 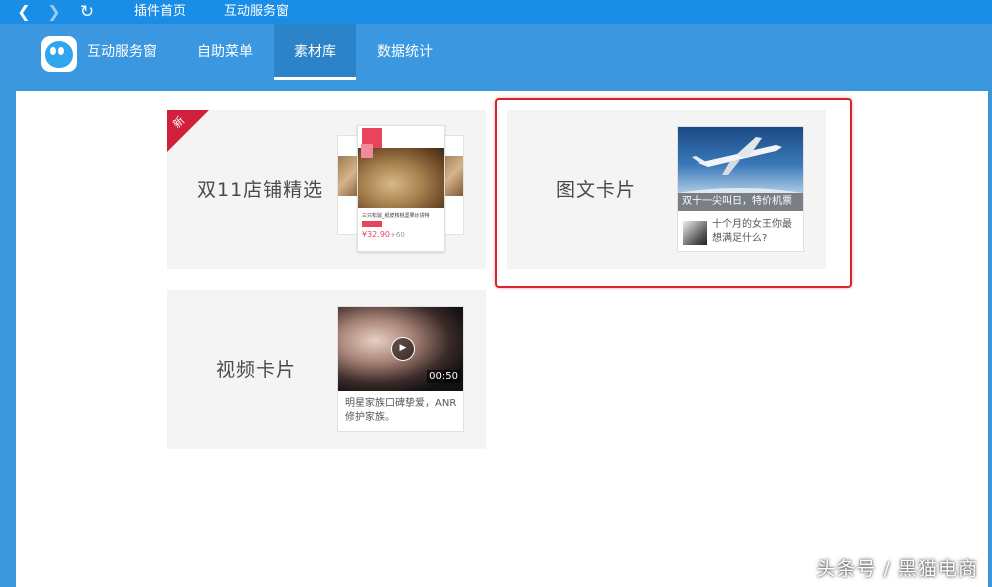 What do you see at coordinates (400, 369) in the screenshot?
I see `video-preview: ▶ 00:50 明星家族口碑挚爱，ANR修护家族。` at bounding box center [400, 369].